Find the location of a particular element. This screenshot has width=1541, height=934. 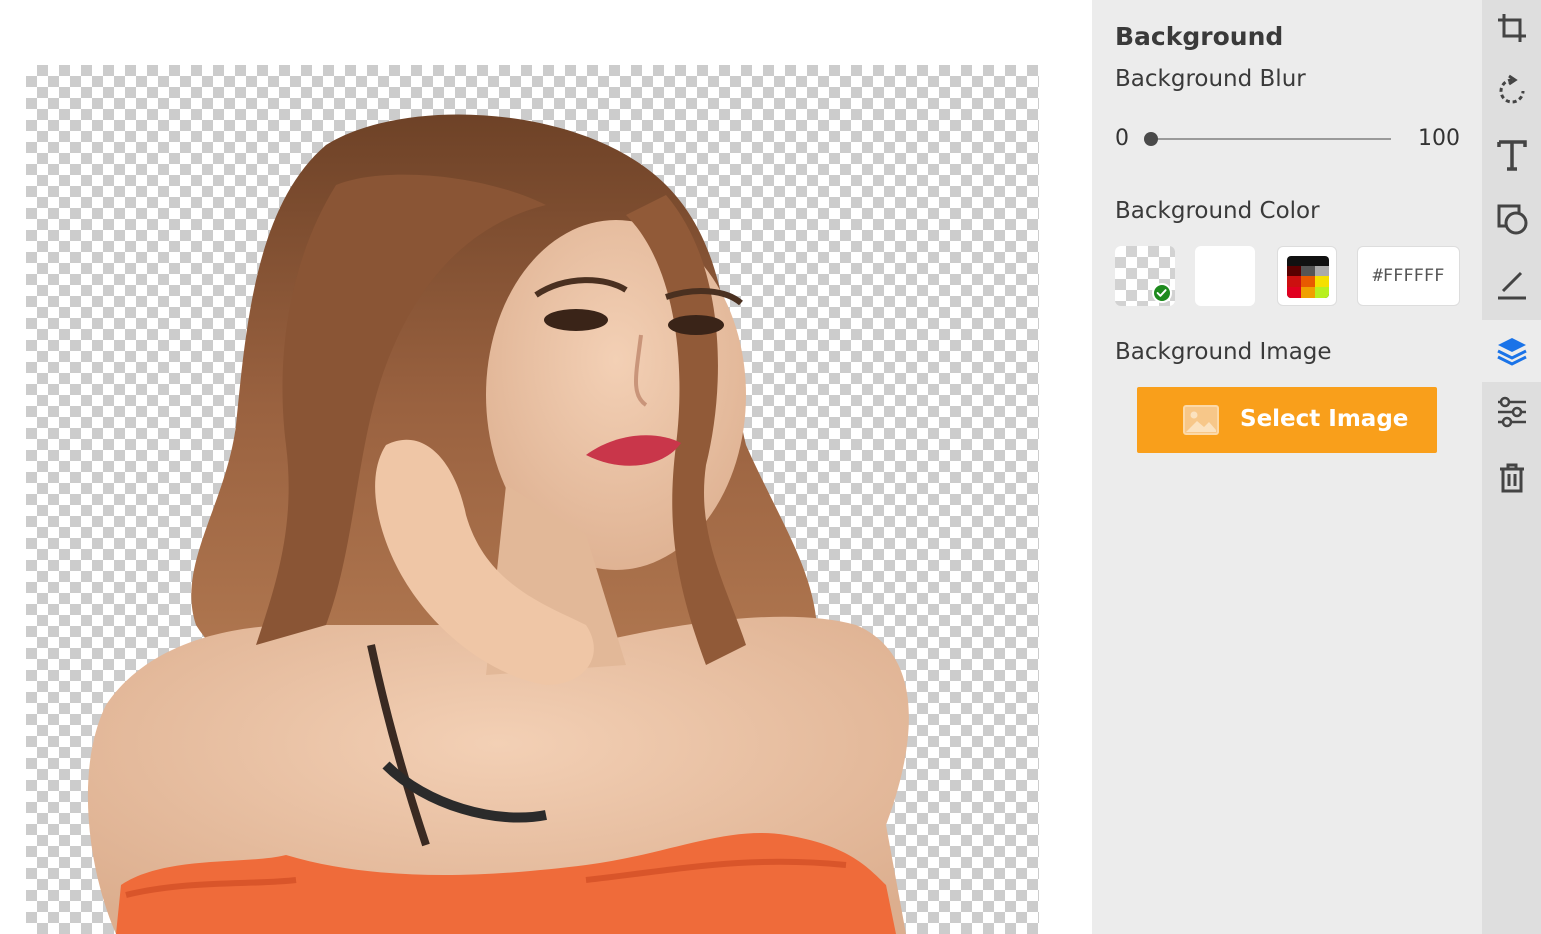

crop-icon is located at coordinates (1511, 28).